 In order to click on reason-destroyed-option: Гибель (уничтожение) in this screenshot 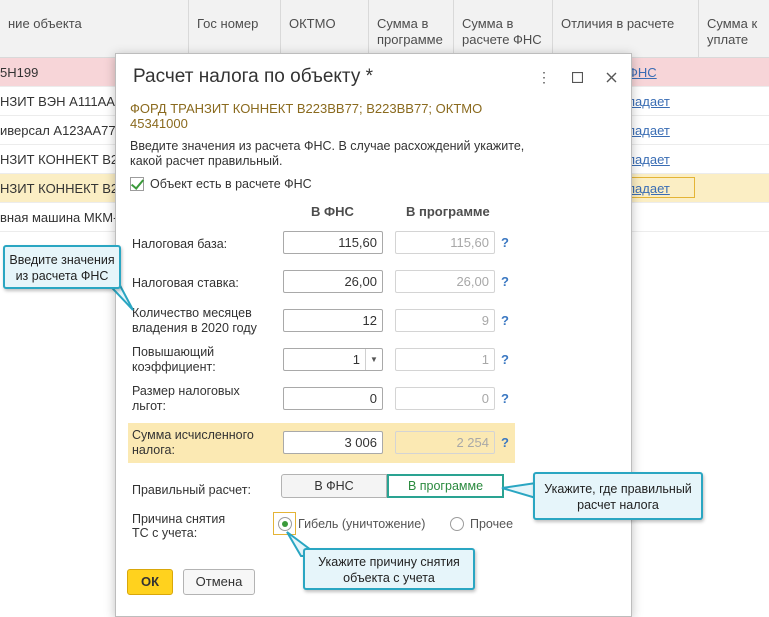, I will do `click(351, 524)`.